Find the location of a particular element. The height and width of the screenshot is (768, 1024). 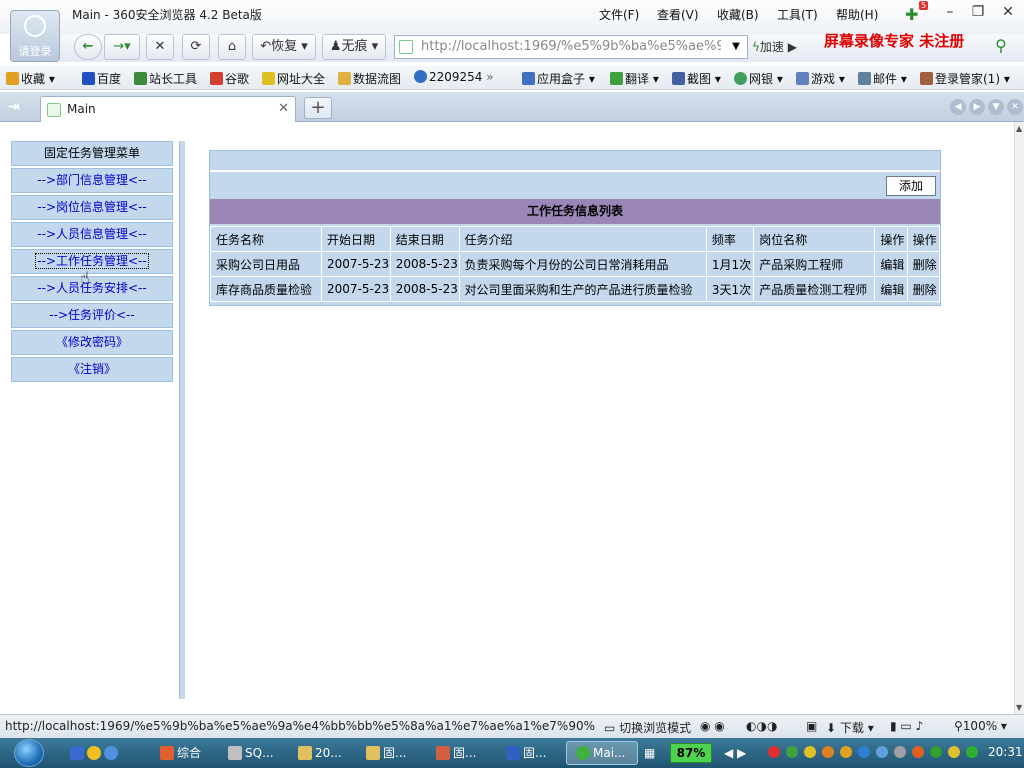

app-icon is located at coordinates (167, 753).